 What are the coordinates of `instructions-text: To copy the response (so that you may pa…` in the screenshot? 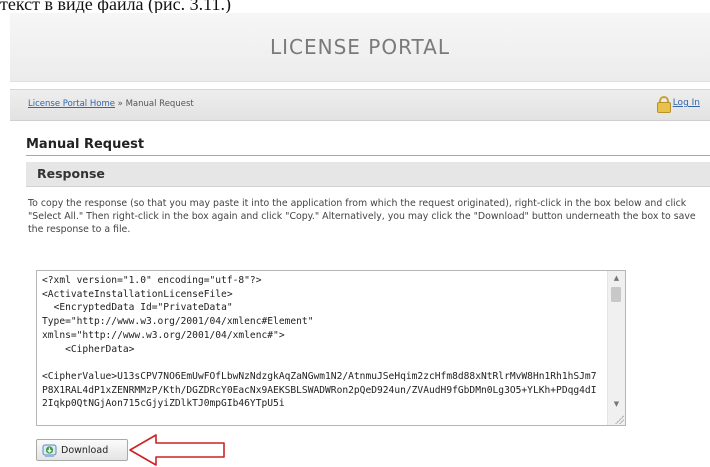 It's located at (362, 216).